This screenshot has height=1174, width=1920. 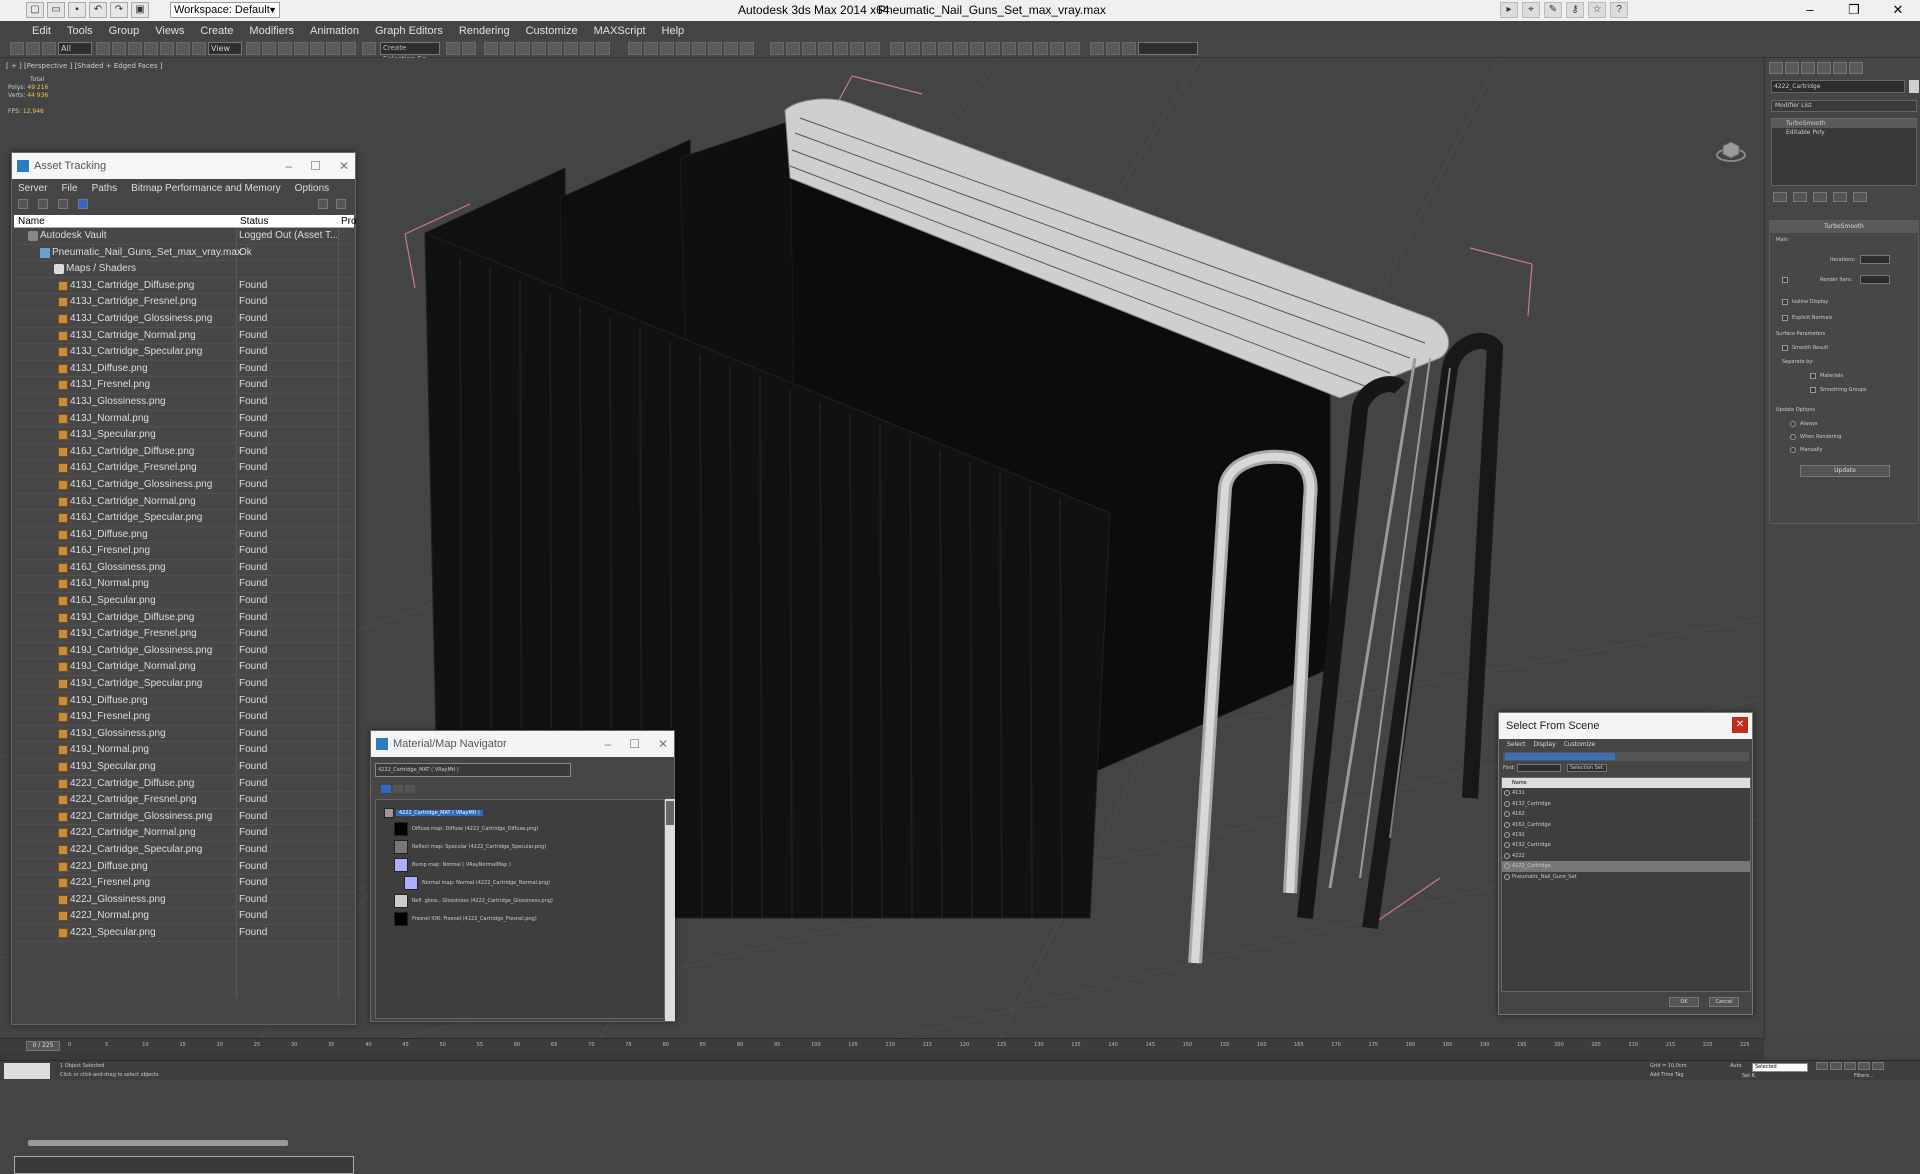 What do you see at coordinates (184, 916) in the screenshot?
I see `list-item: 422J_Normal.png Found` at bounding box center [184, 916].